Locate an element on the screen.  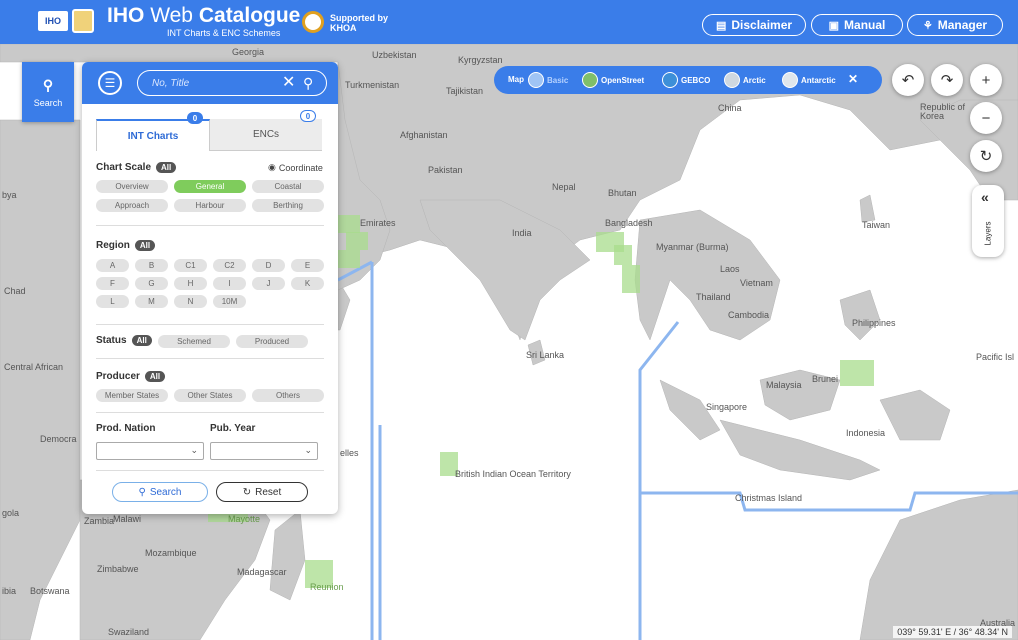
tab-encs: ENCs 0 is located at coordinates (266, 130).